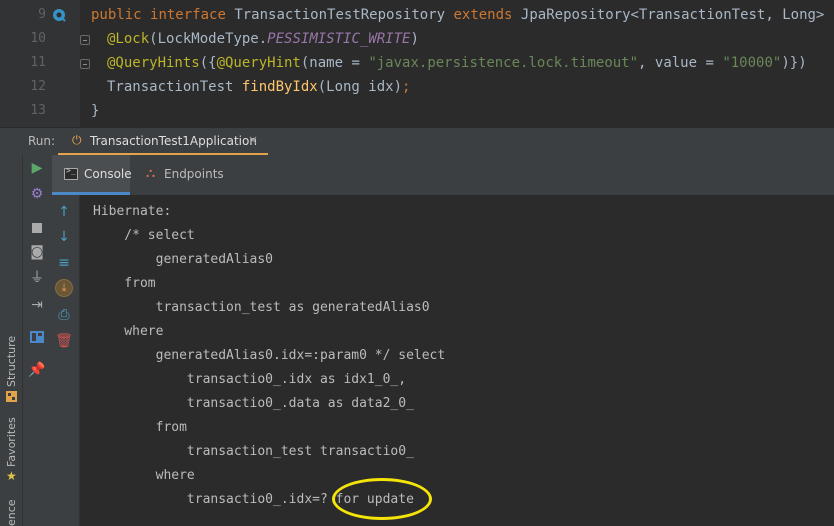  What do you see at coordinates (144, 235) in the screenshot?
I see `console-line: /* select` at bounding box center [144, 235].